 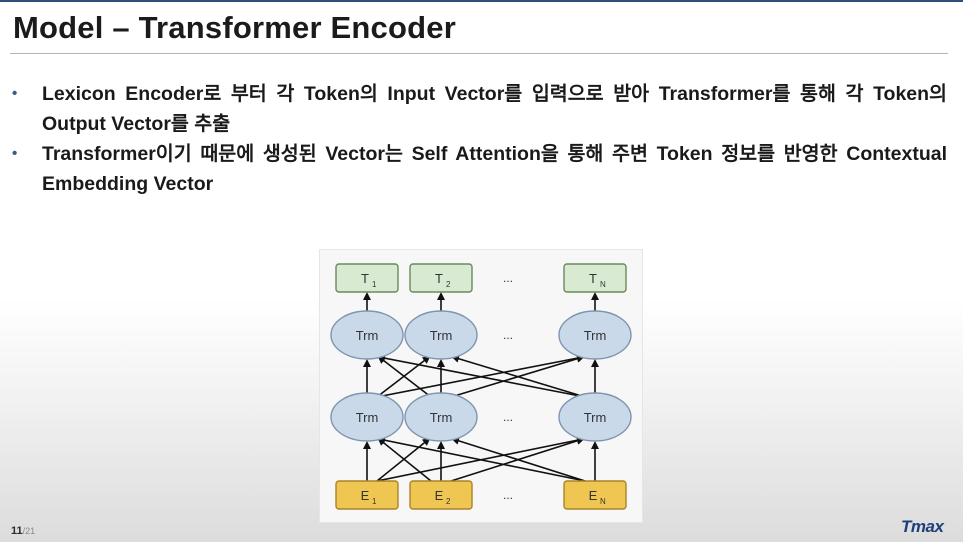 I want to click on connection-arrows, so click(x=481, y=387).